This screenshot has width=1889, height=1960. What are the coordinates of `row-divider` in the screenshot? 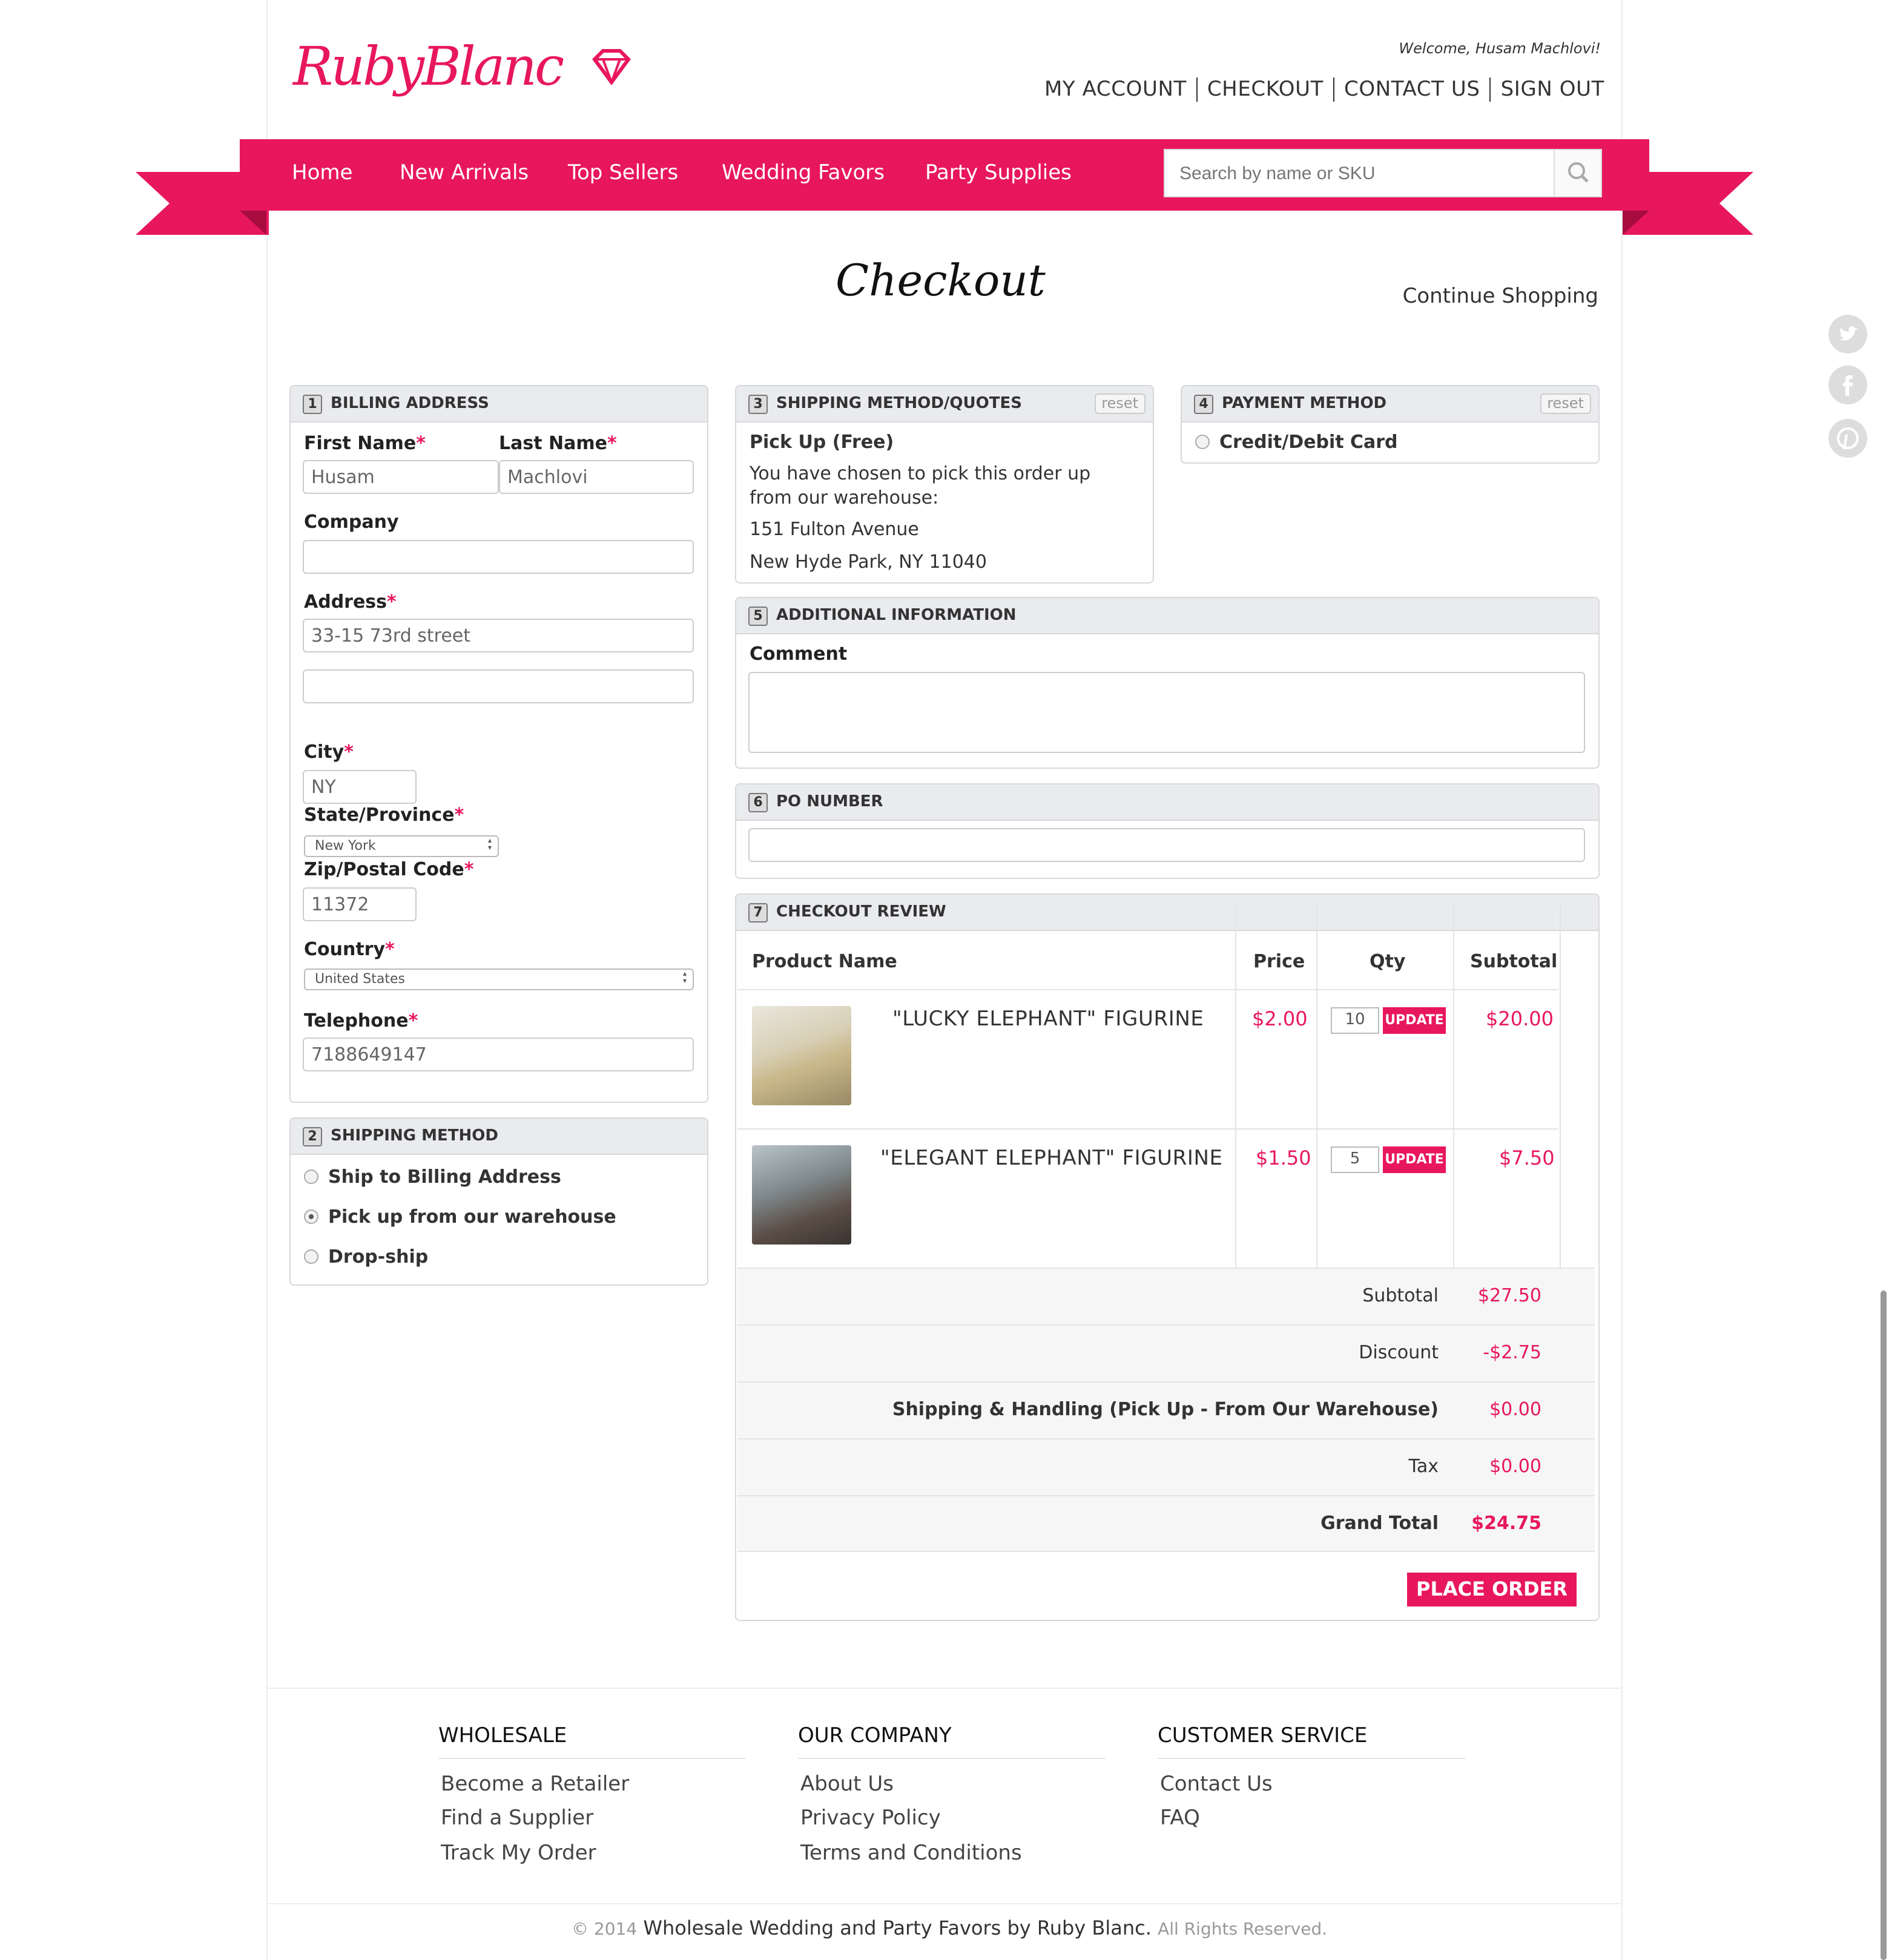 It's located at (1147, 1129).